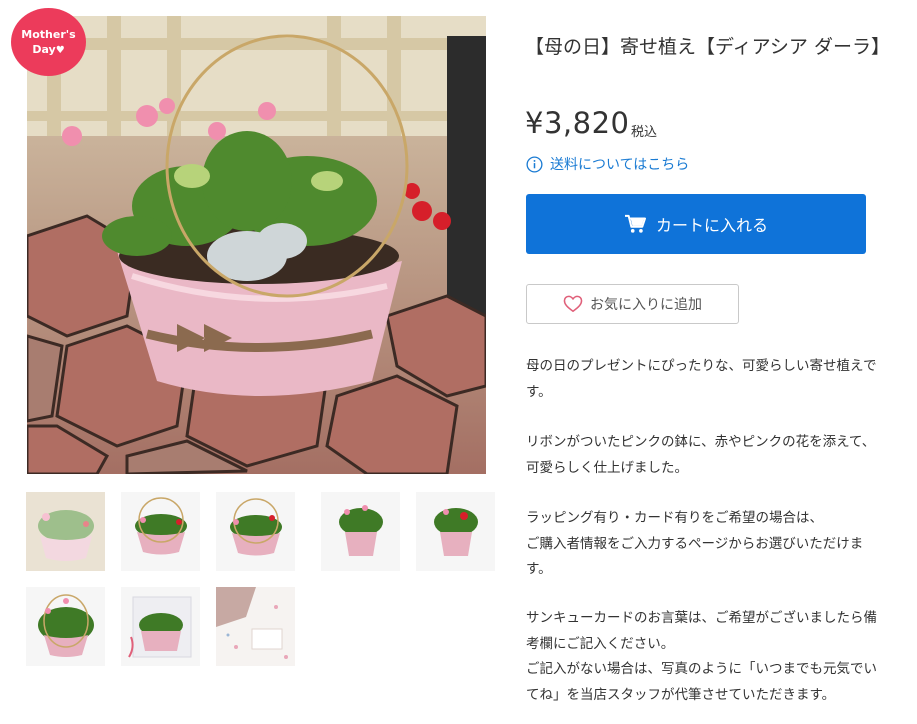 The width and height of the screenshot is (917, 724). What do you see at coordinates (534, 164) in the screenshot?
I see `info-circle-icon` at bounding box center [534, 164].